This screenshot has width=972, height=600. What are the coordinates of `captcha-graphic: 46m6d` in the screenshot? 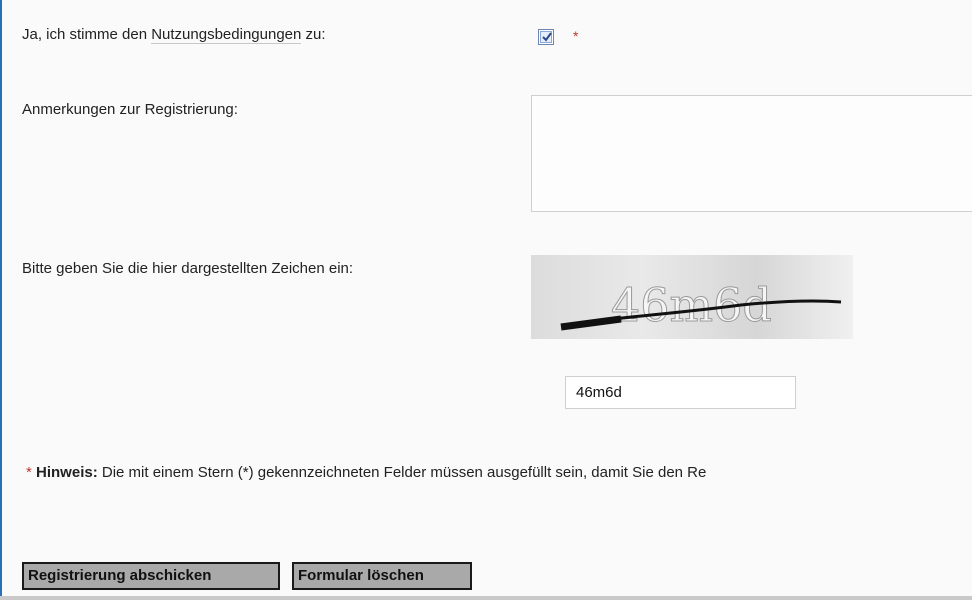 It's located at (701, 305).